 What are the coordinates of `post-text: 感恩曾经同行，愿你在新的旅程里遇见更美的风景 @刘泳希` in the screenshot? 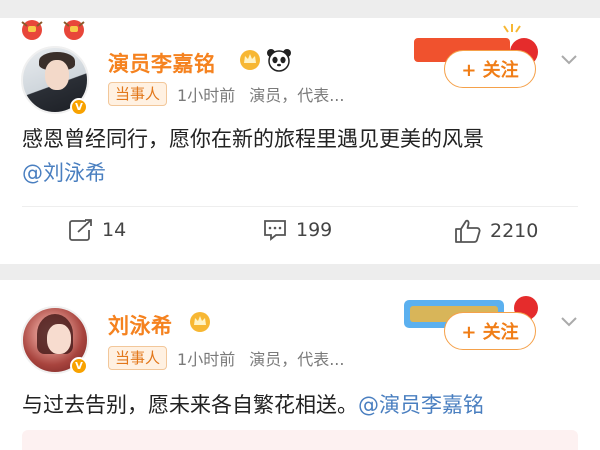 It's located at (300, 156).